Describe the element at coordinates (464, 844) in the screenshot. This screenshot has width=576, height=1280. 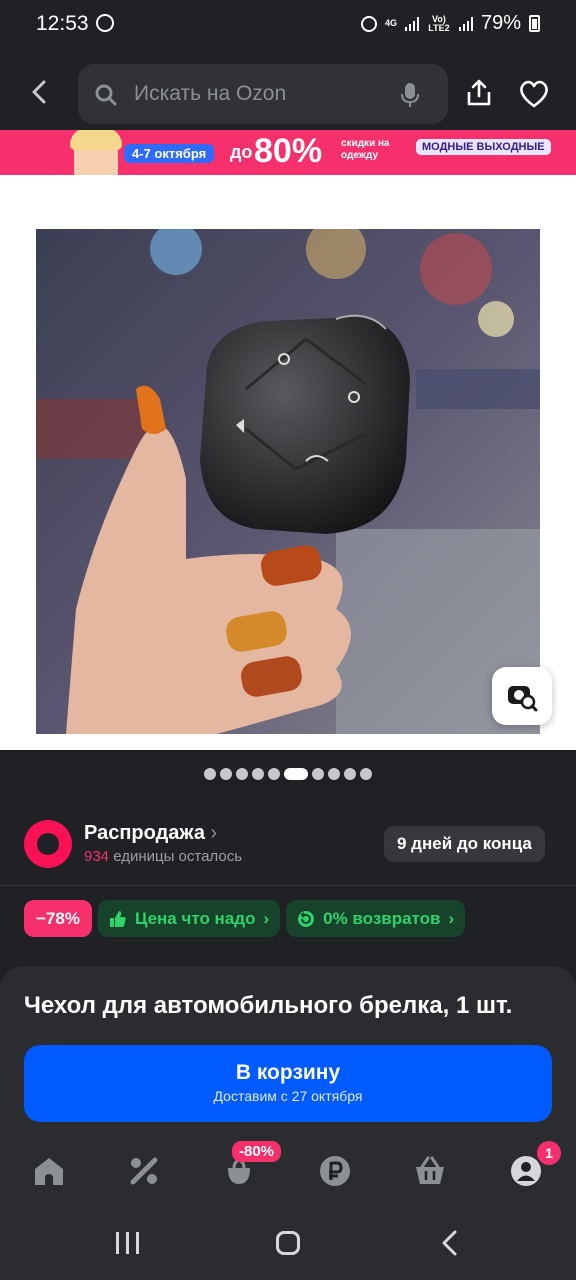
I see `days-left-badge: 9 дней до конца` at that location.